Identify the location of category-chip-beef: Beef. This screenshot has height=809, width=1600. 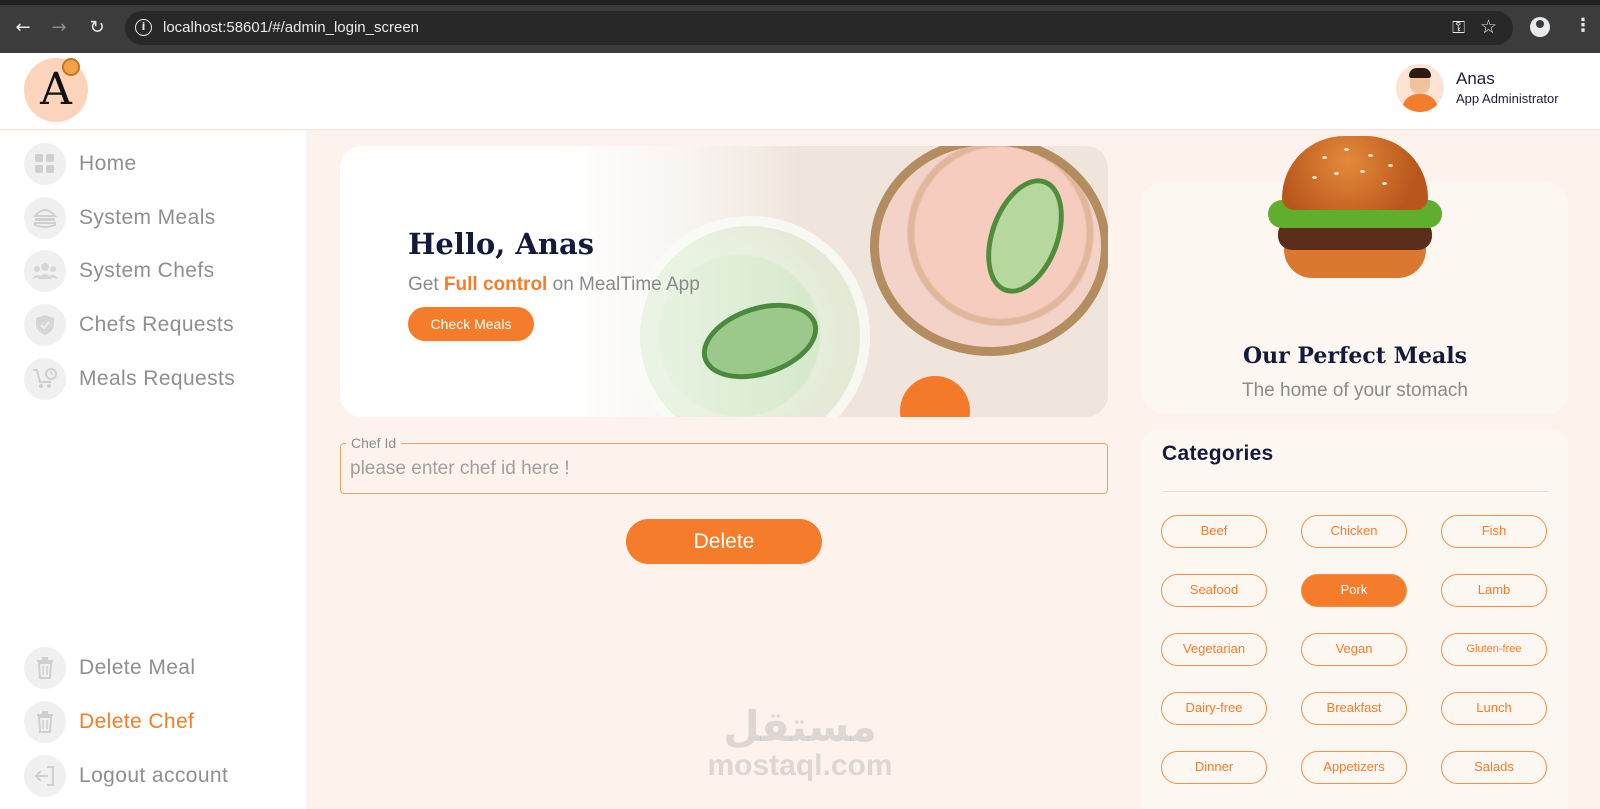
(1214, 531).